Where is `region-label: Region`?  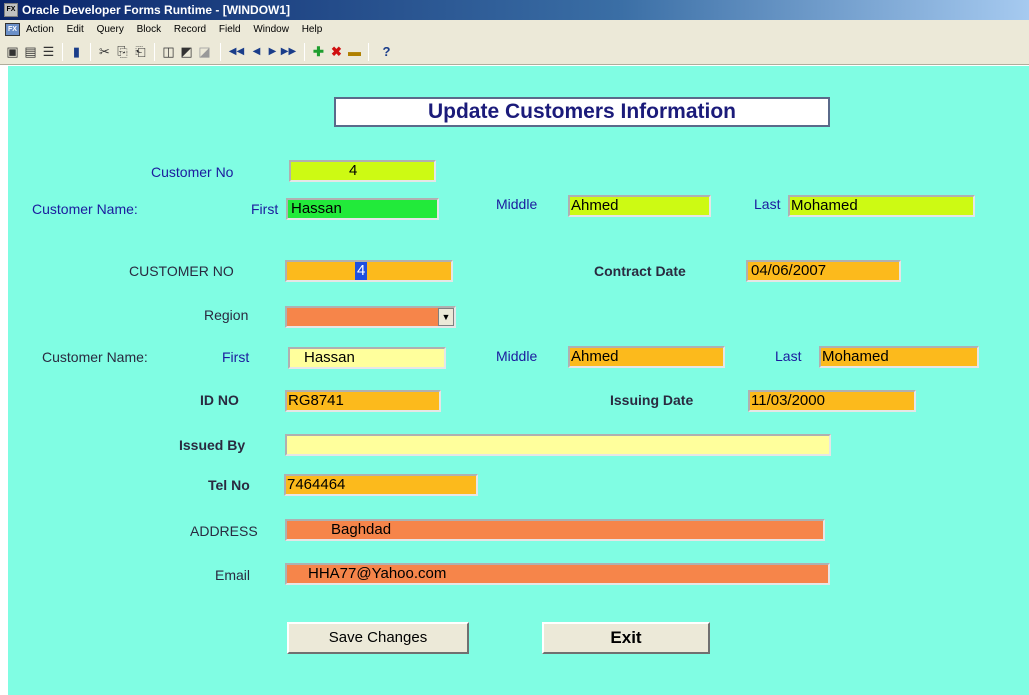
region-label: Region is located at coordinates (226, 315).